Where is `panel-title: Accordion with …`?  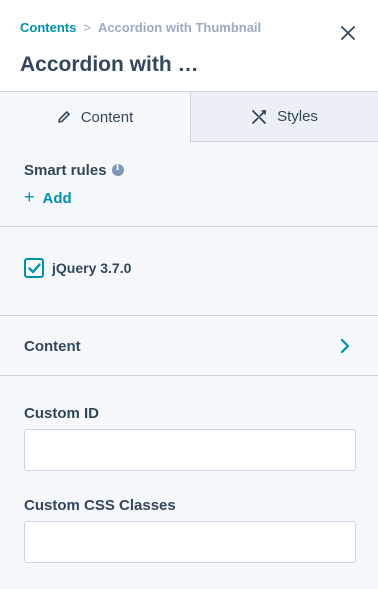 panel-title: Accordion with … is located at coordinates (109, 64).